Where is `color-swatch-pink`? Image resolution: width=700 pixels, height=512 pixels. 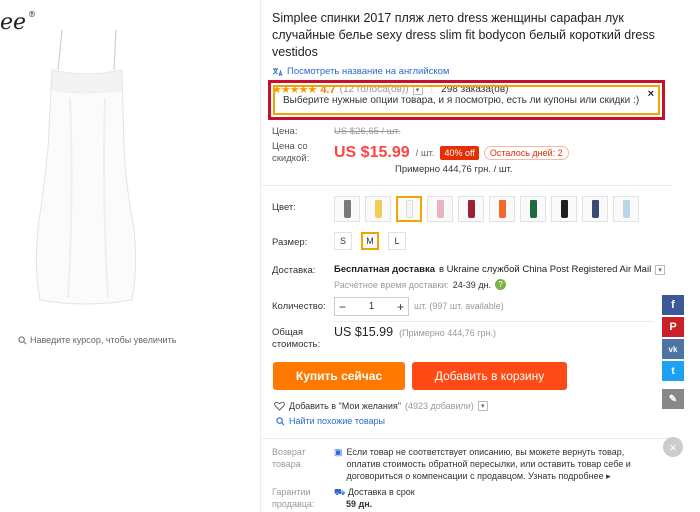 color-swatch-pink is located at coordinates (440, 209).